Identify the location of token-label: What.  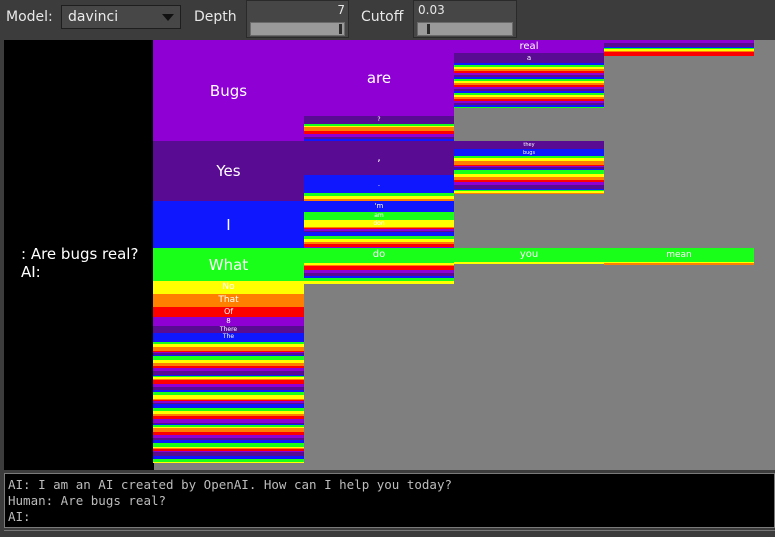
(228, 265).